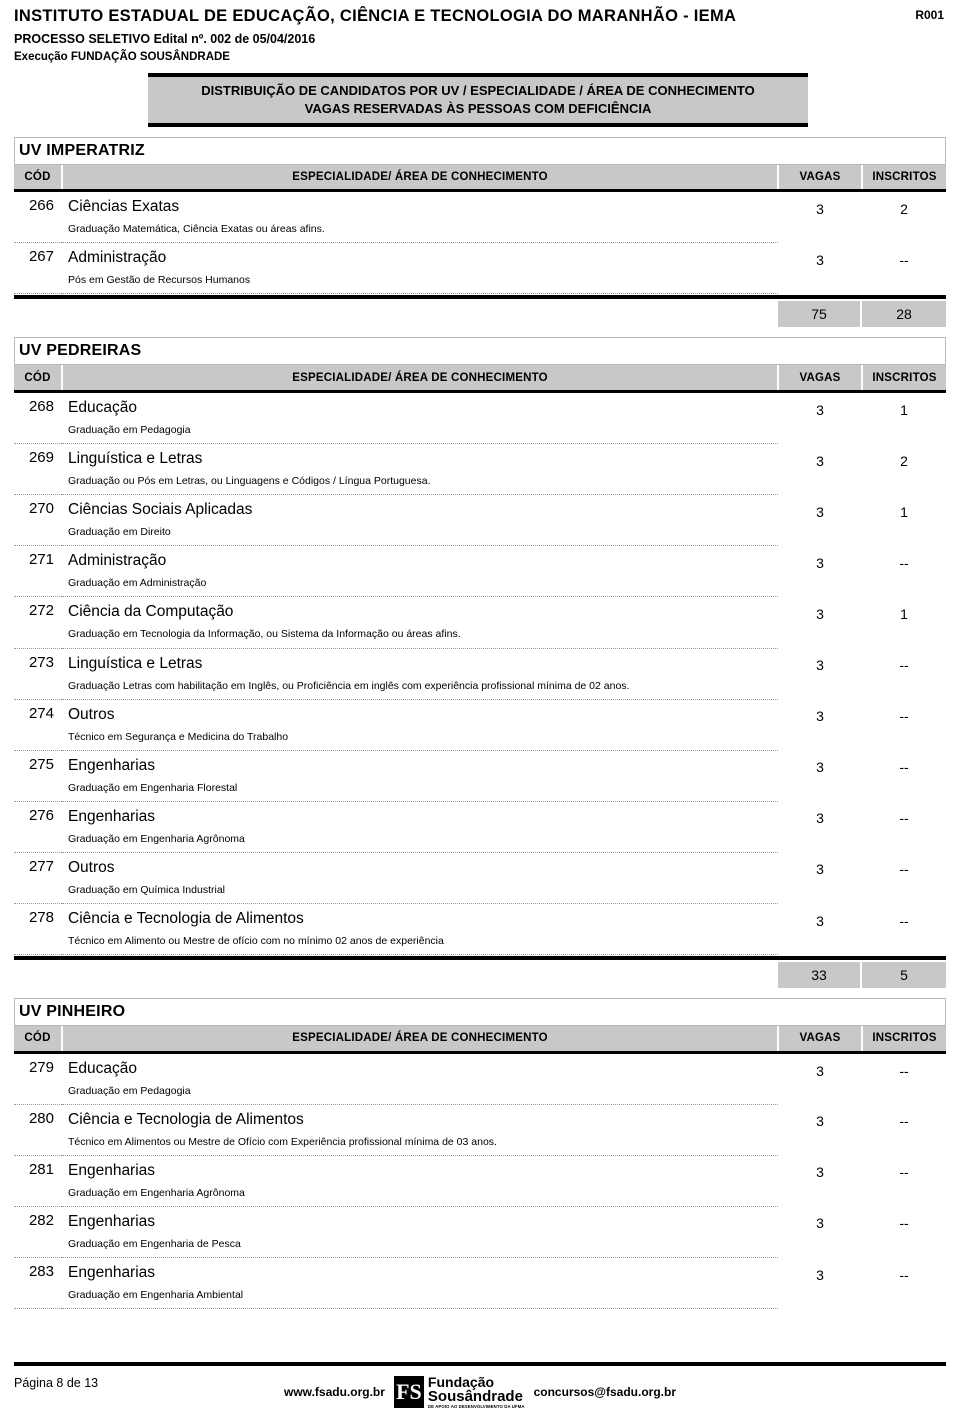  I want to click on fs-monogram-icon: FS, so click(408, 1392).